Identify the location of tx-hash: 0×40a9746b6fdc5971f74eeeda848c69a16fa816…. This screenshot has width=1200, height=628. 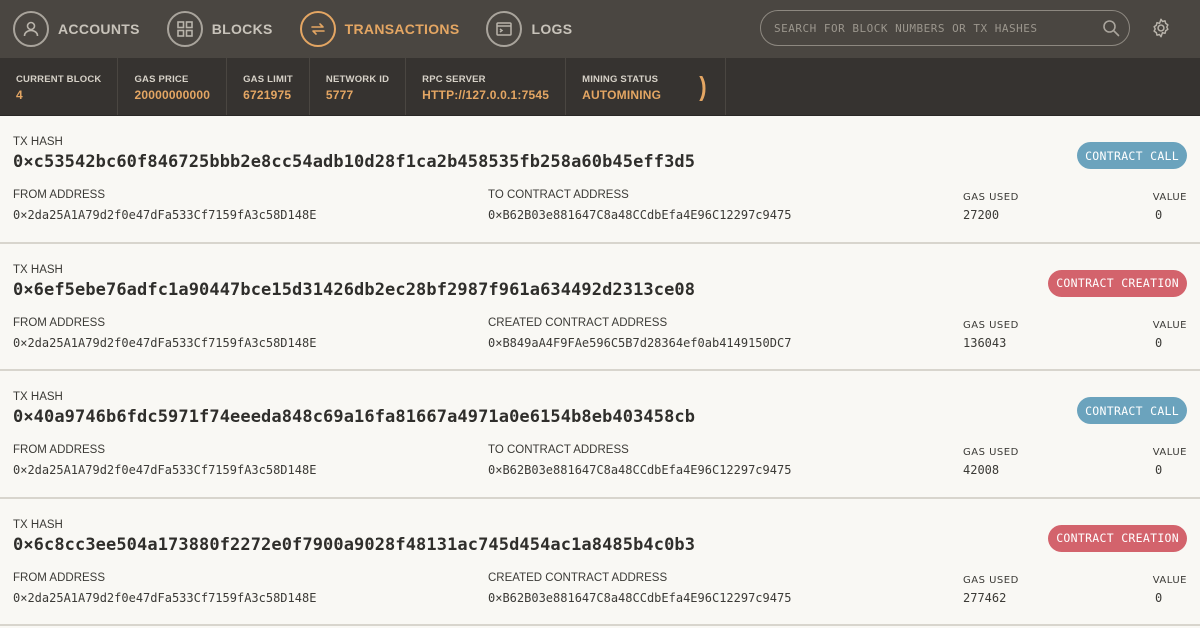
(354, 417).